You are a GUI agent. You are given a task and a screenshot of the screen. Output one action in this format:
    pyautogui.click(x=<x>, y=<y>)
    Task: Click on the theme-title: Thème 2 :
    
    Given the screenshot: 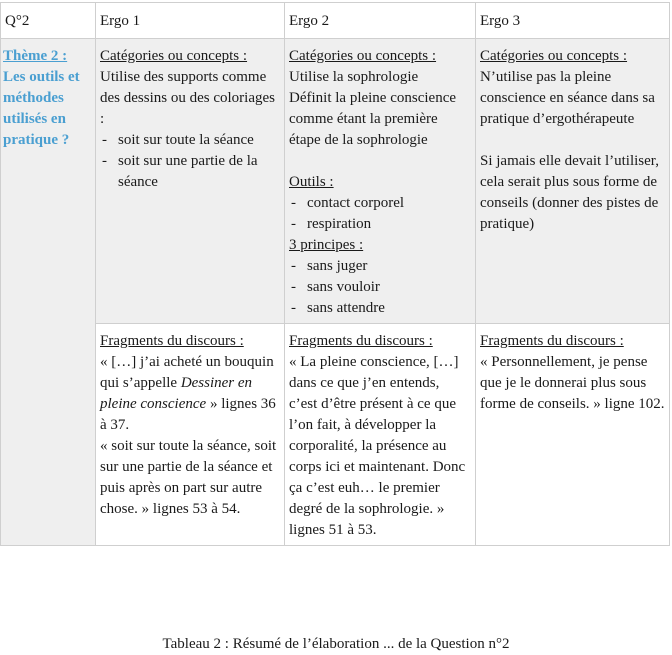 What is the action you would take?
    pyautogui.click(x=35, y=56)
    